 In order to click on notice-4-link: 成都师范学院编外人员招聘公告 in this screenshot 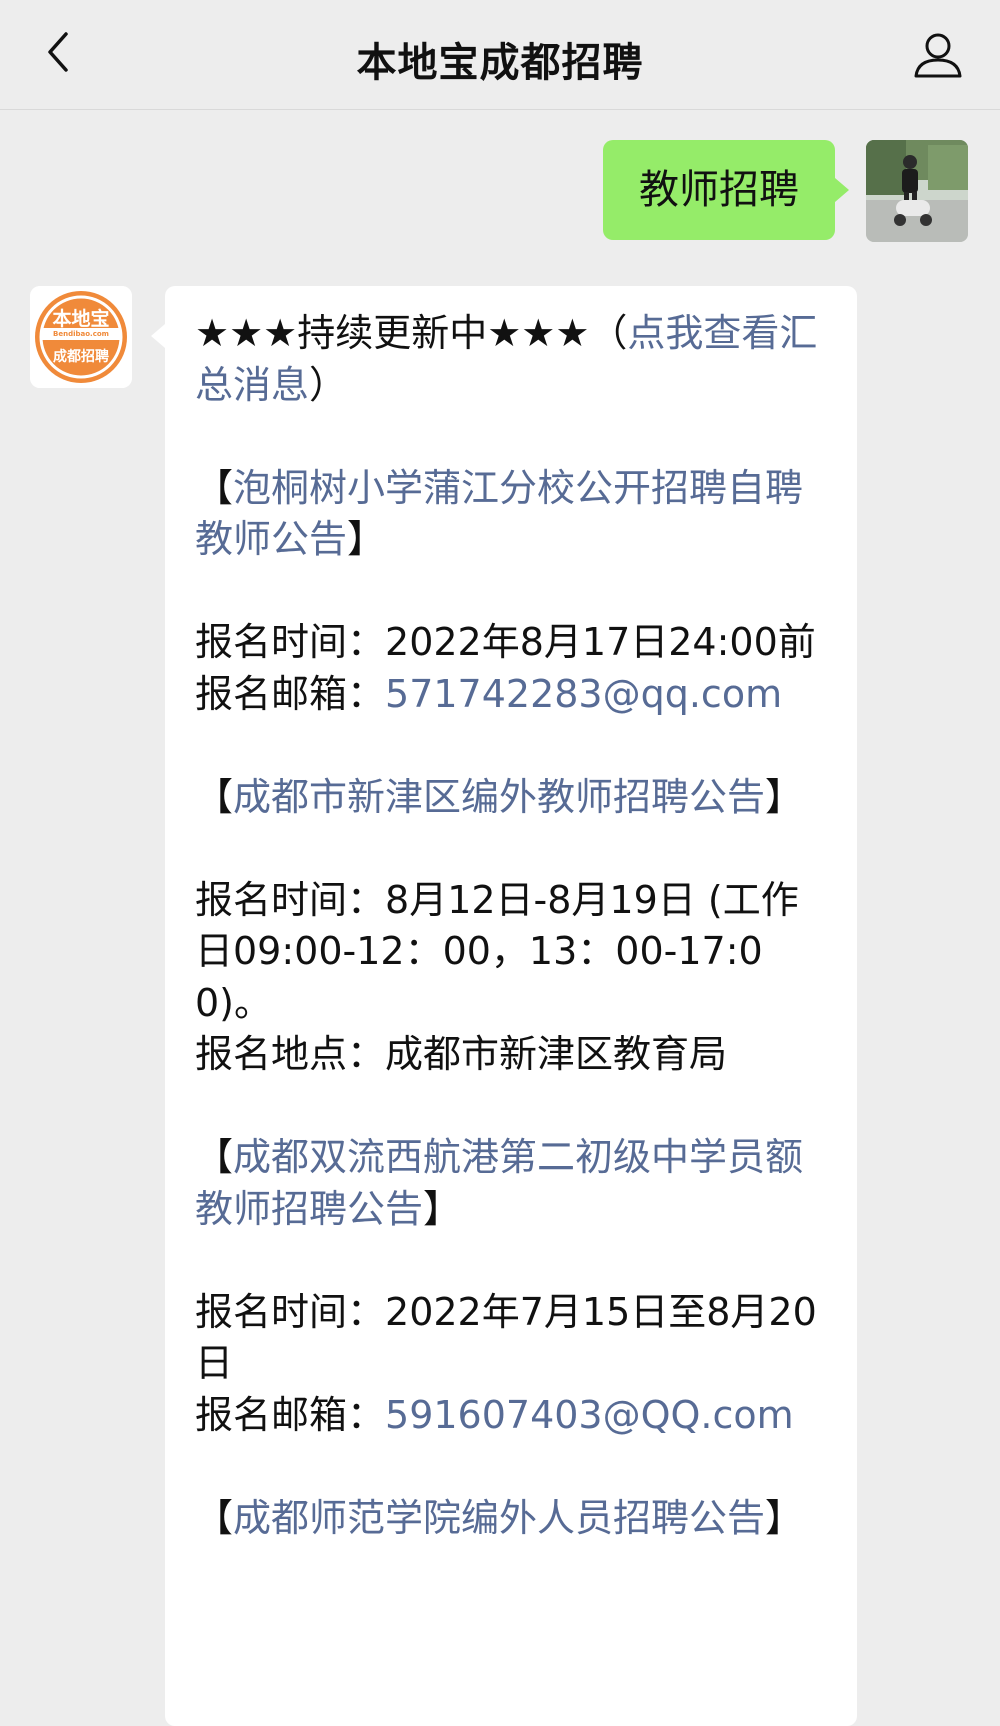, I will do `click(499, 1518)`.